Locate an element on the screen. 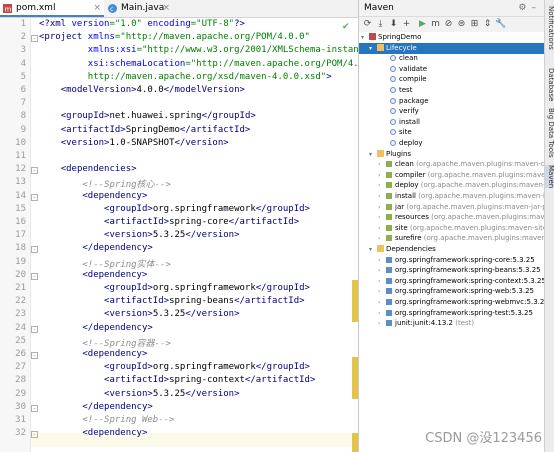 The height and width of the screenshot is (452, 554). tree-node-plugins: ▾ Plugins is located at coordinates (390, 154).